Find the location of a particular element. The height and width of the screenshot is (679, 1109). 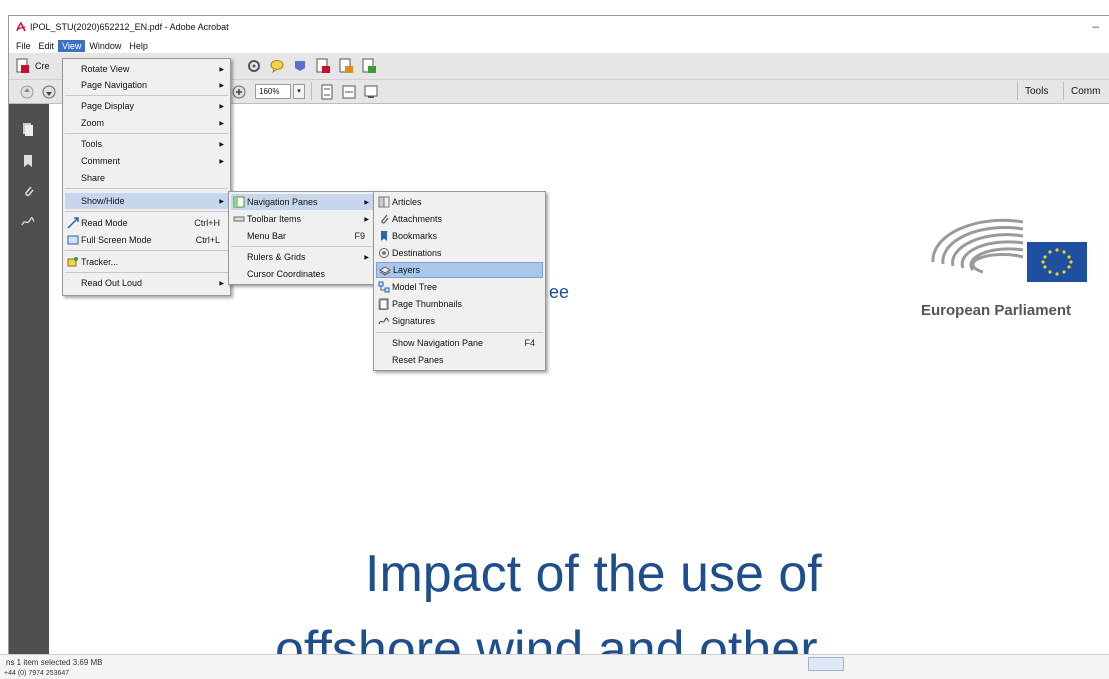

menu-item-tools: Tools ▶ is located at coordinates (146, 144).